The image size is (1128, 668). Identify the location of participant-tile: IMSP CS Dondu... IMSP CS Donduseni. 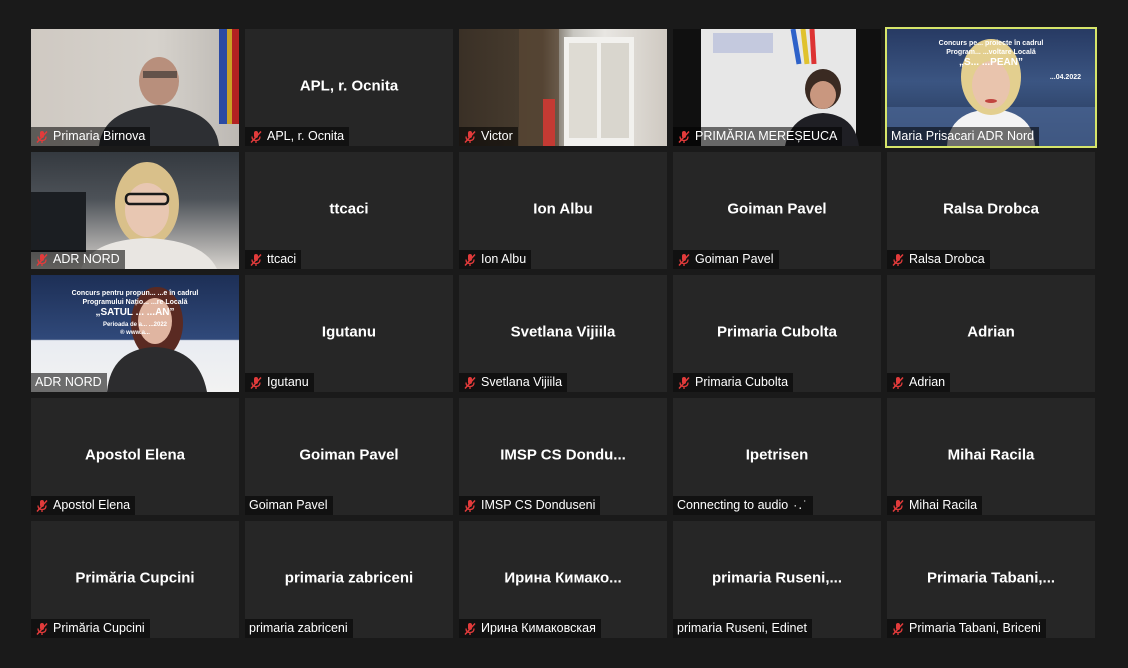
(563, 456).